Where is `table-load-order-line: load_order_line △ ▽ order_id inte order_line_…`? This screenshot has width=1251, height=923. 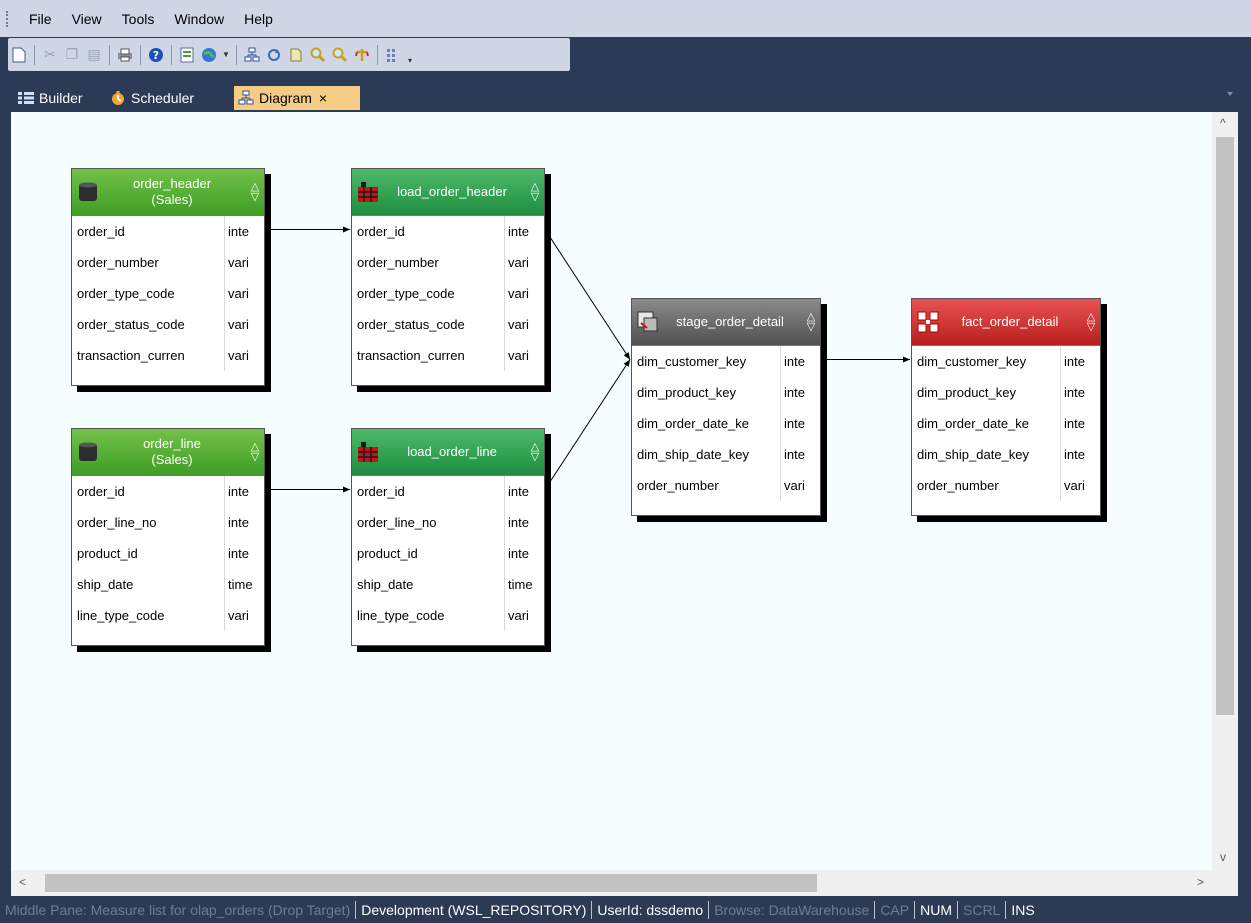
table-load-order-line: load_order_line △ ▽ order_id inte order_line_… is located at coordinates (448, 537).